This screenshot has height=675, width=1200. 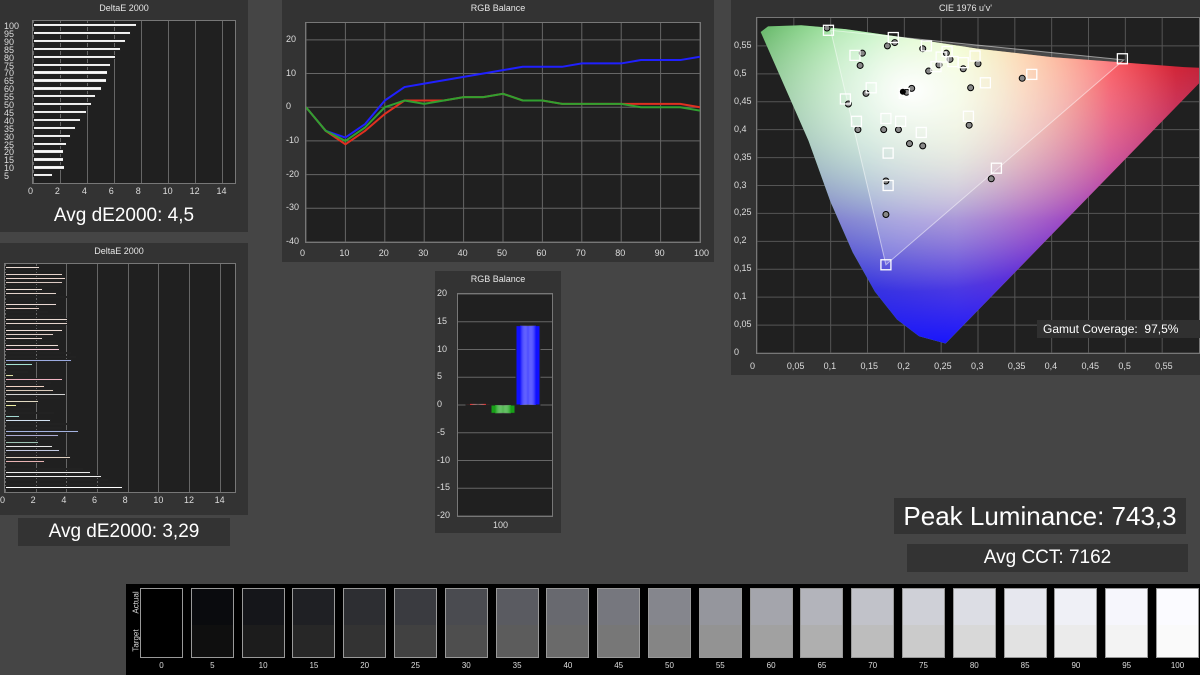 What do you see at coordinates (442, 348) in the screenshot?
I see `y-tick: 10` at bounding box center [442, 348].